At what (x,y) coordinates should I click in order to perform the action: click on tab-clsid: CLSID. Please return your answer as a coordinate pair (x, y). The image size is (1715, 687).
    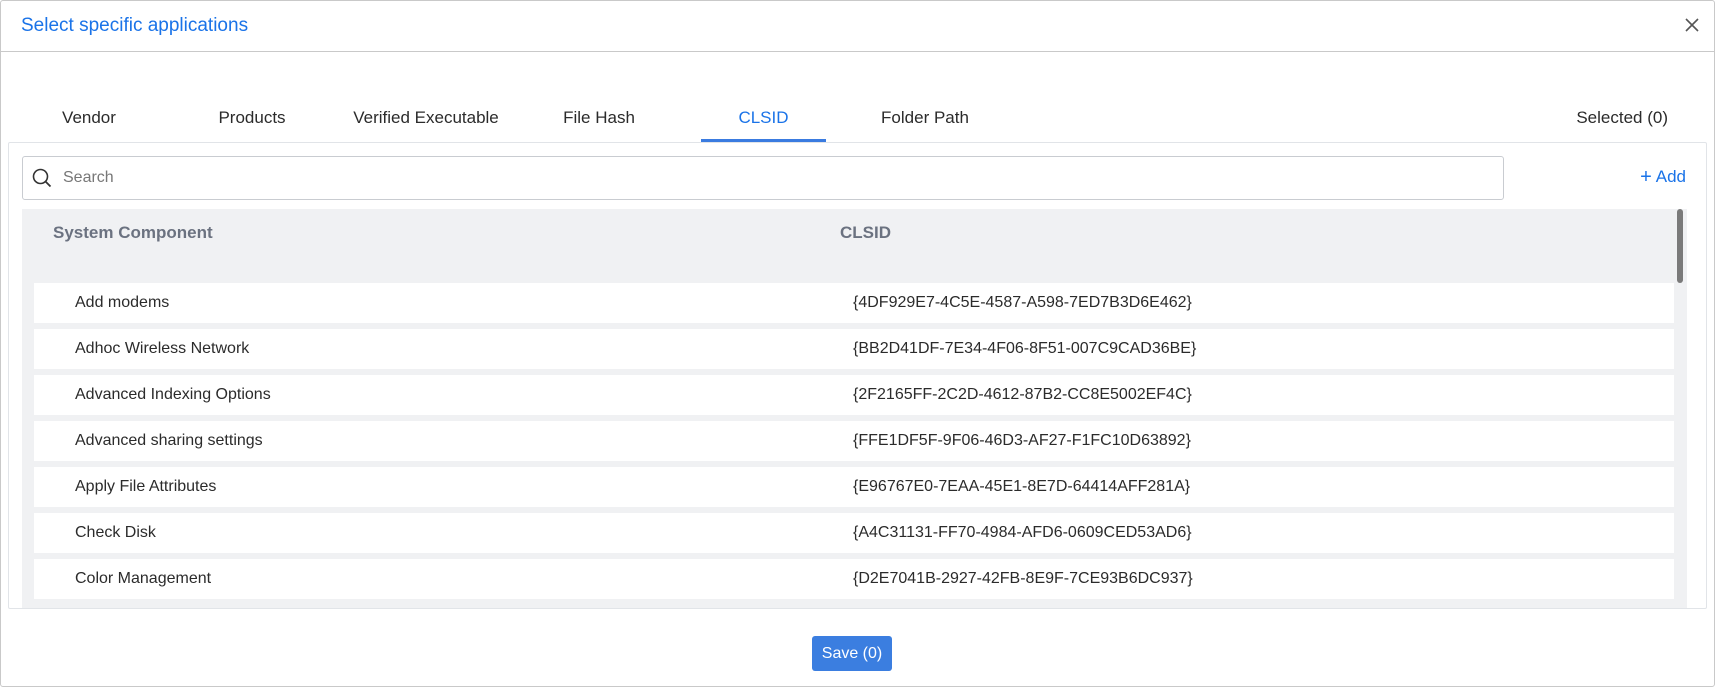
    Looking at the image, I should click on (763, 119).